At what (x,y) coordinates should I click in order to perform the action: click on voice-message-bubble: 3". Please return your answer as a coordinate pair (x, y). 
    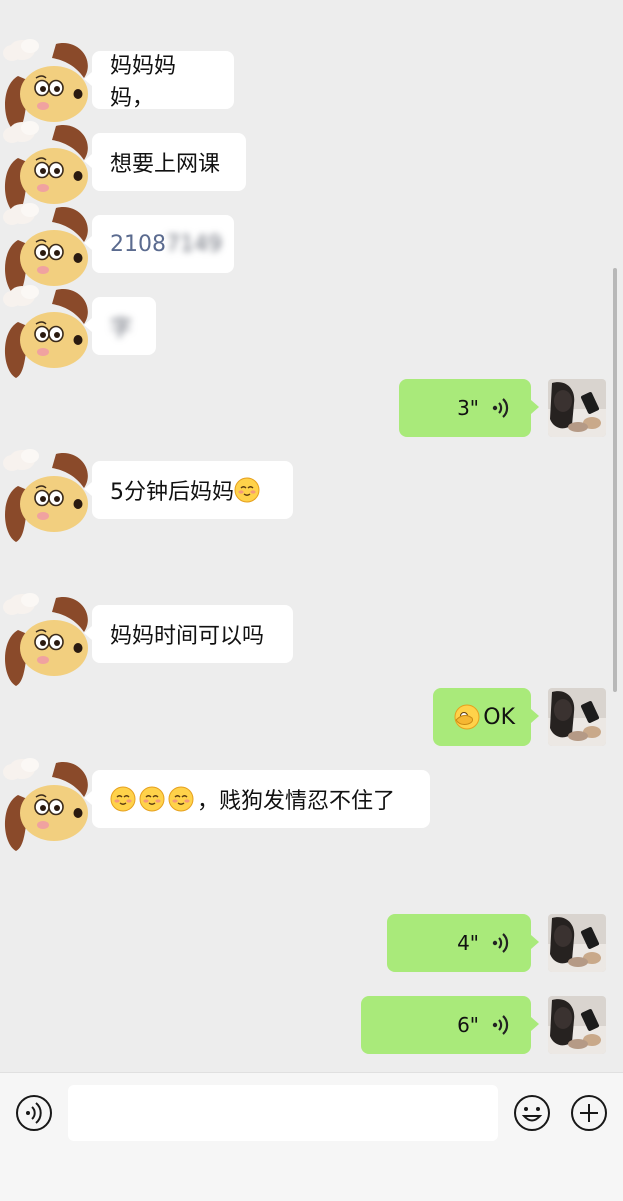
    Looking at the image, I should click on (469, 408).